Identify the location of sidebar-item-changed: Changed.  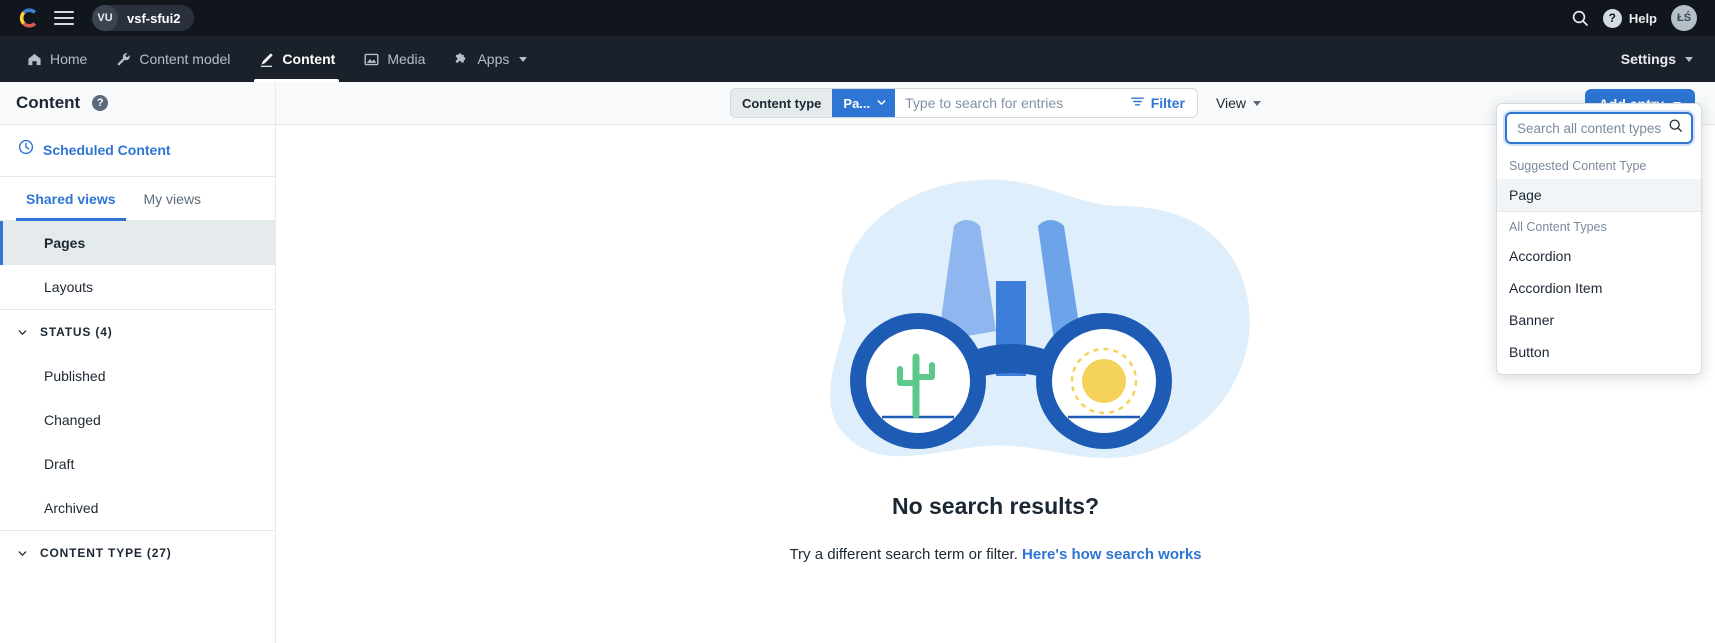
(137, 420).